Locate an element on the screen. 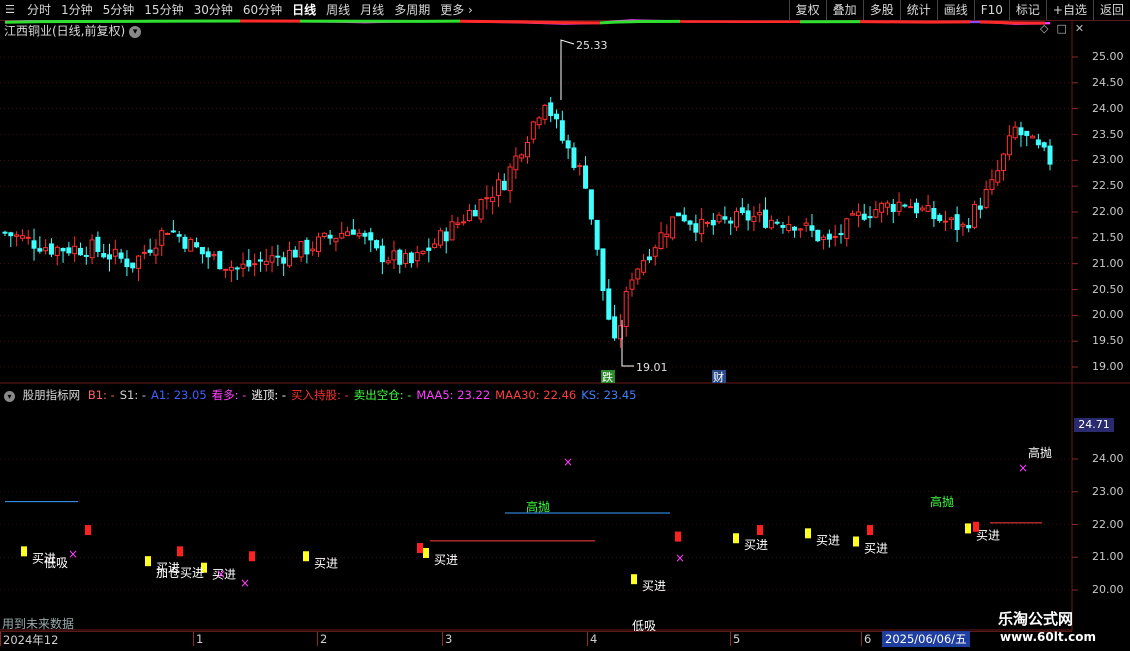 Image resolution: width=1130 pixels, height=651 pixels. price-axis-label: 25.00 is located at coordinates (1108, 56).